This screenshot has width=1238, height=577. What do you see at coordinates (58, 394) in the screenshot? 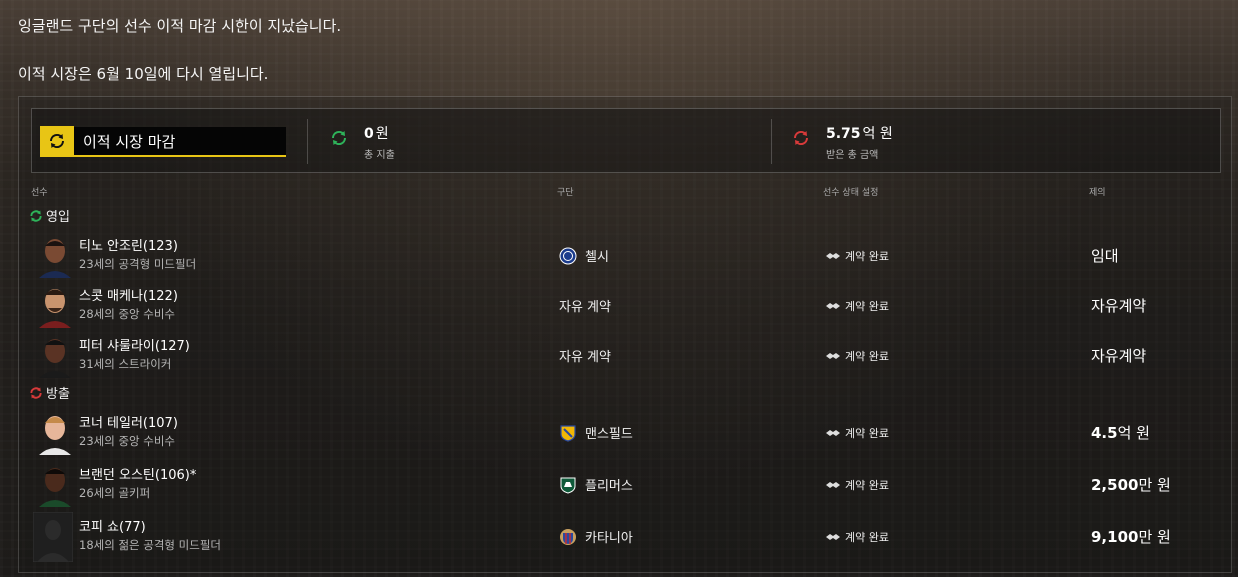
I see `section-outgoing-label: 방출` at bounding box center [58, 394].